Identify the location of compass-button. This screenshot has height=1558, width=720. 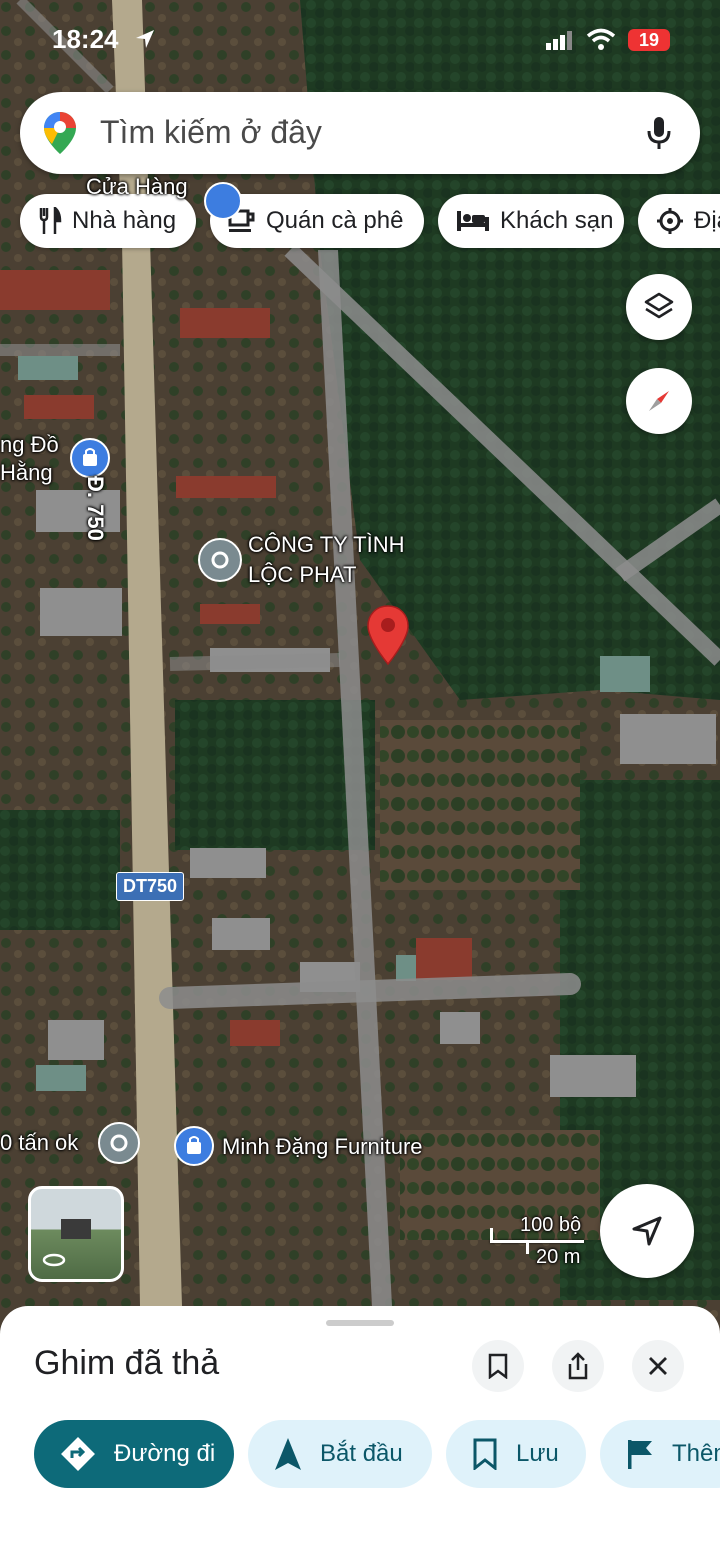
(659, 401).